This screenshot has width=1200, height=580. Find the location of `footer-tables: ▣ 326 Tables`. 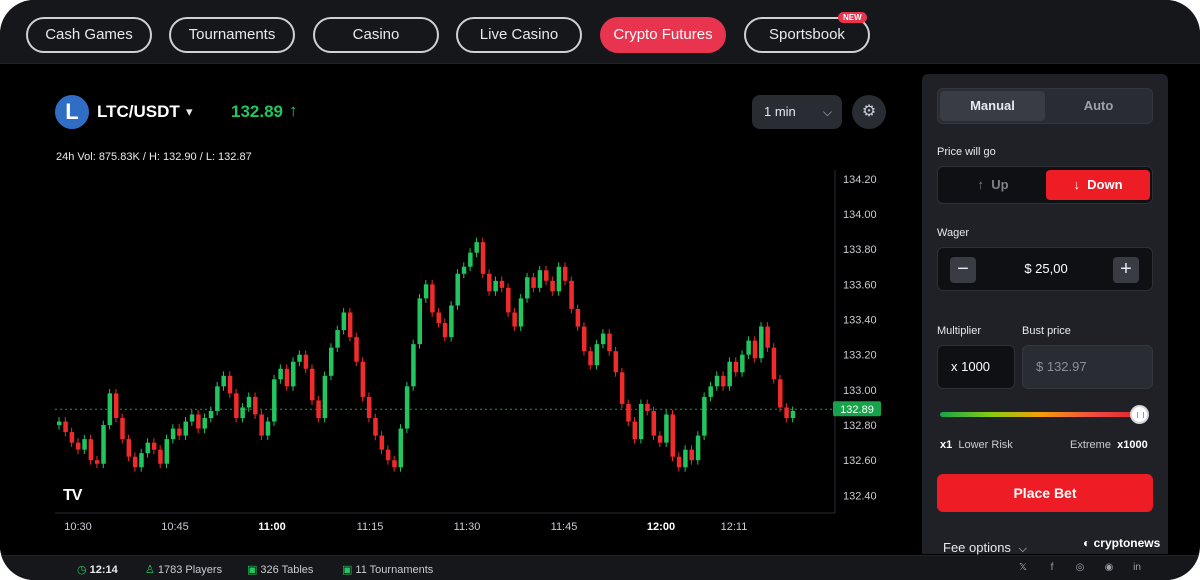

footer-tables: ▣ 326 Tables is located at coordinates (280, 569).